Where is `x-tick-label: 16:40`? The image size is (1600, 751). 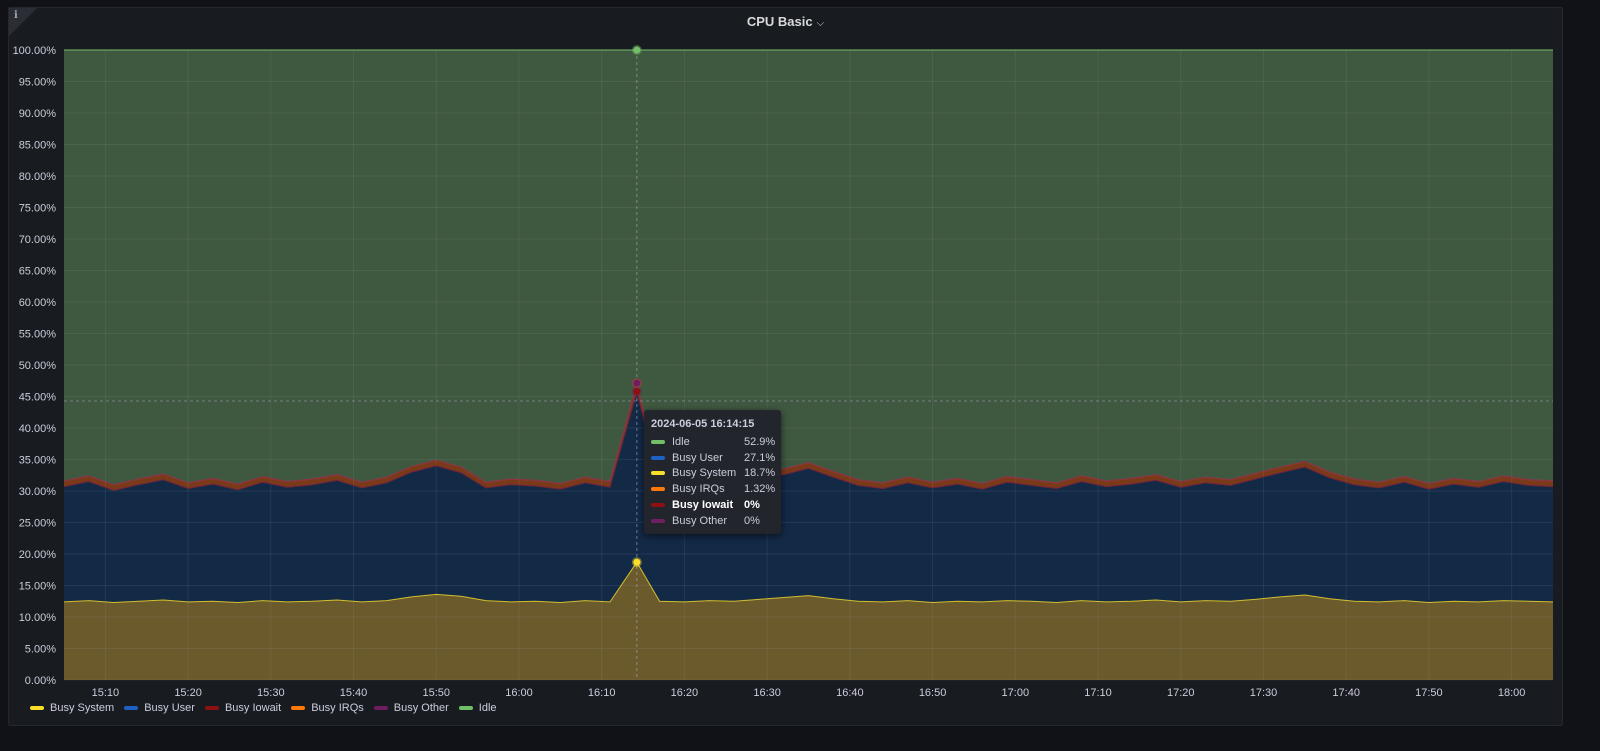 x-tick-label: 16:40 is located at coordinates (850, 693).